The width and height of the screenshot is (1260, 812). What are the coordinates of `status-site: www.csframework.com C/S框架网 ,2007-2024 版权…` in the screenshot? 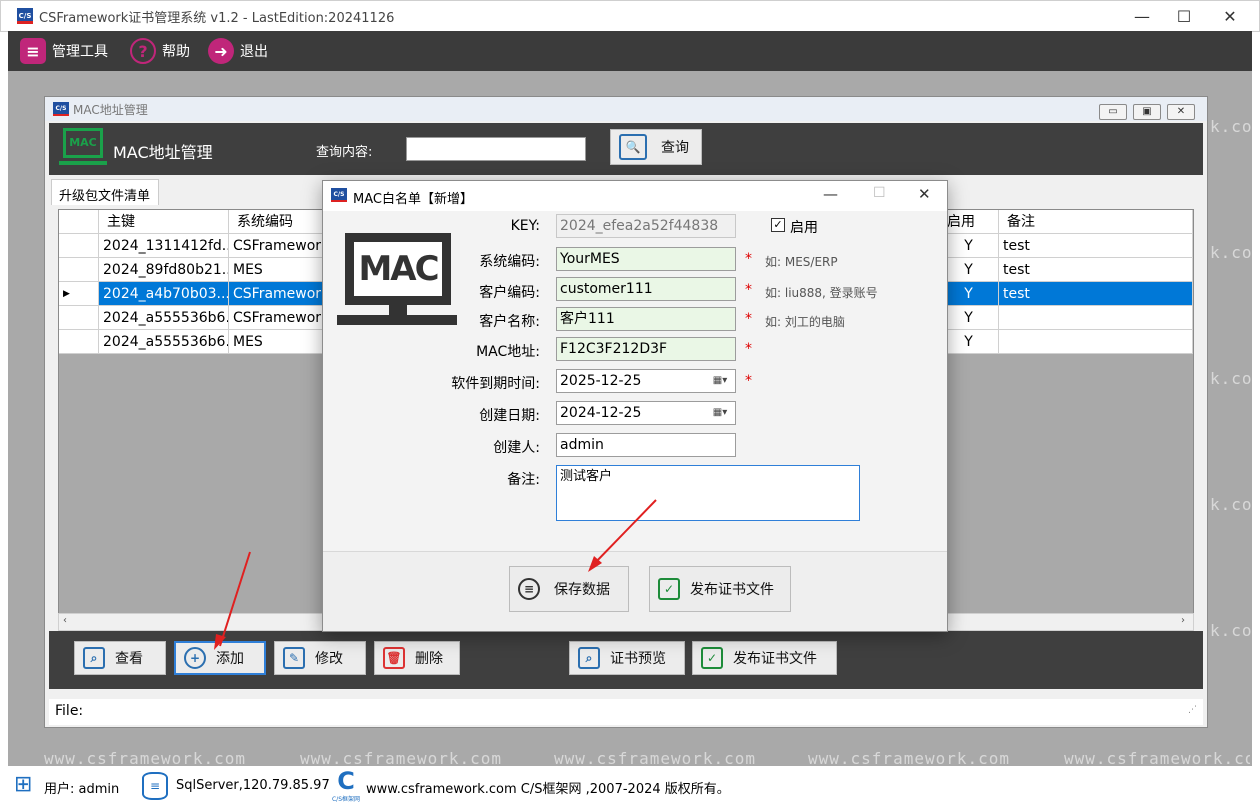 It's located at (548, 789).